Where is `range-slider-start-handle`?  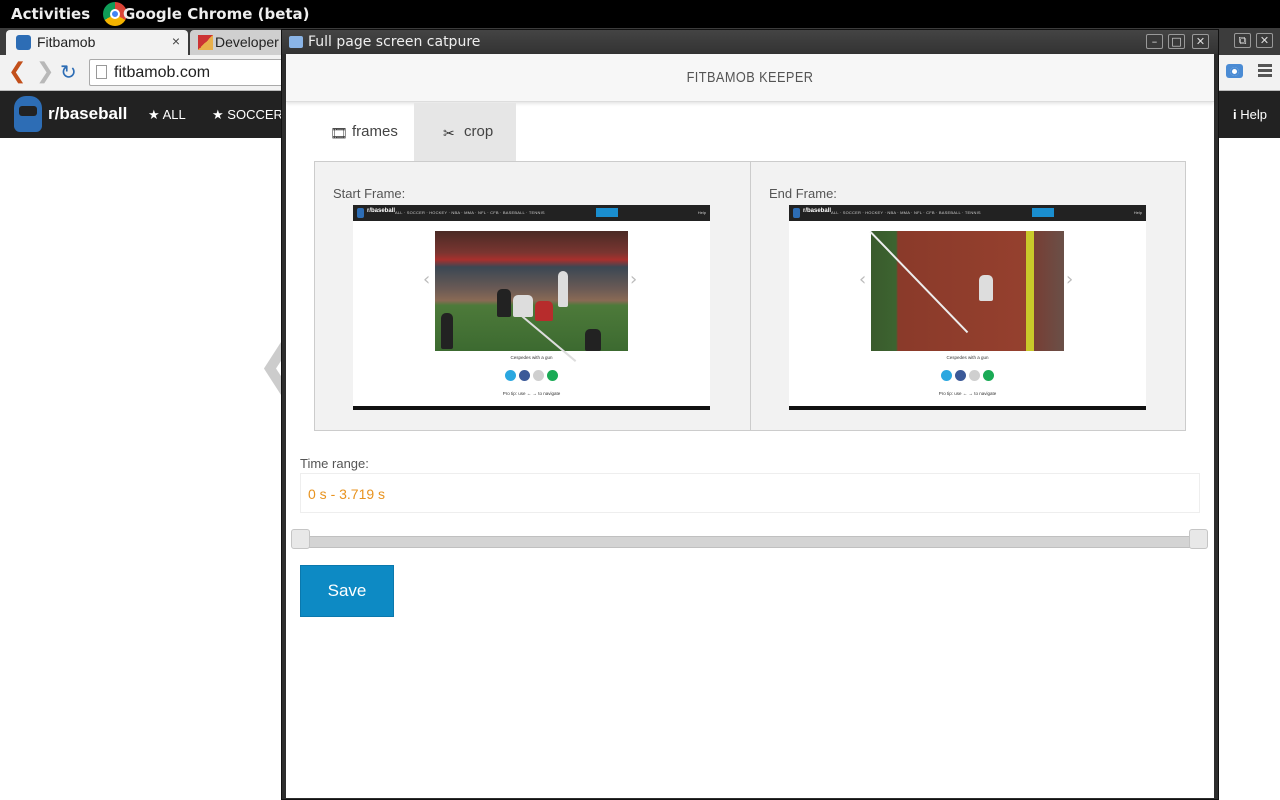 range-slider-start-handle is located at coordinates (300, 539).